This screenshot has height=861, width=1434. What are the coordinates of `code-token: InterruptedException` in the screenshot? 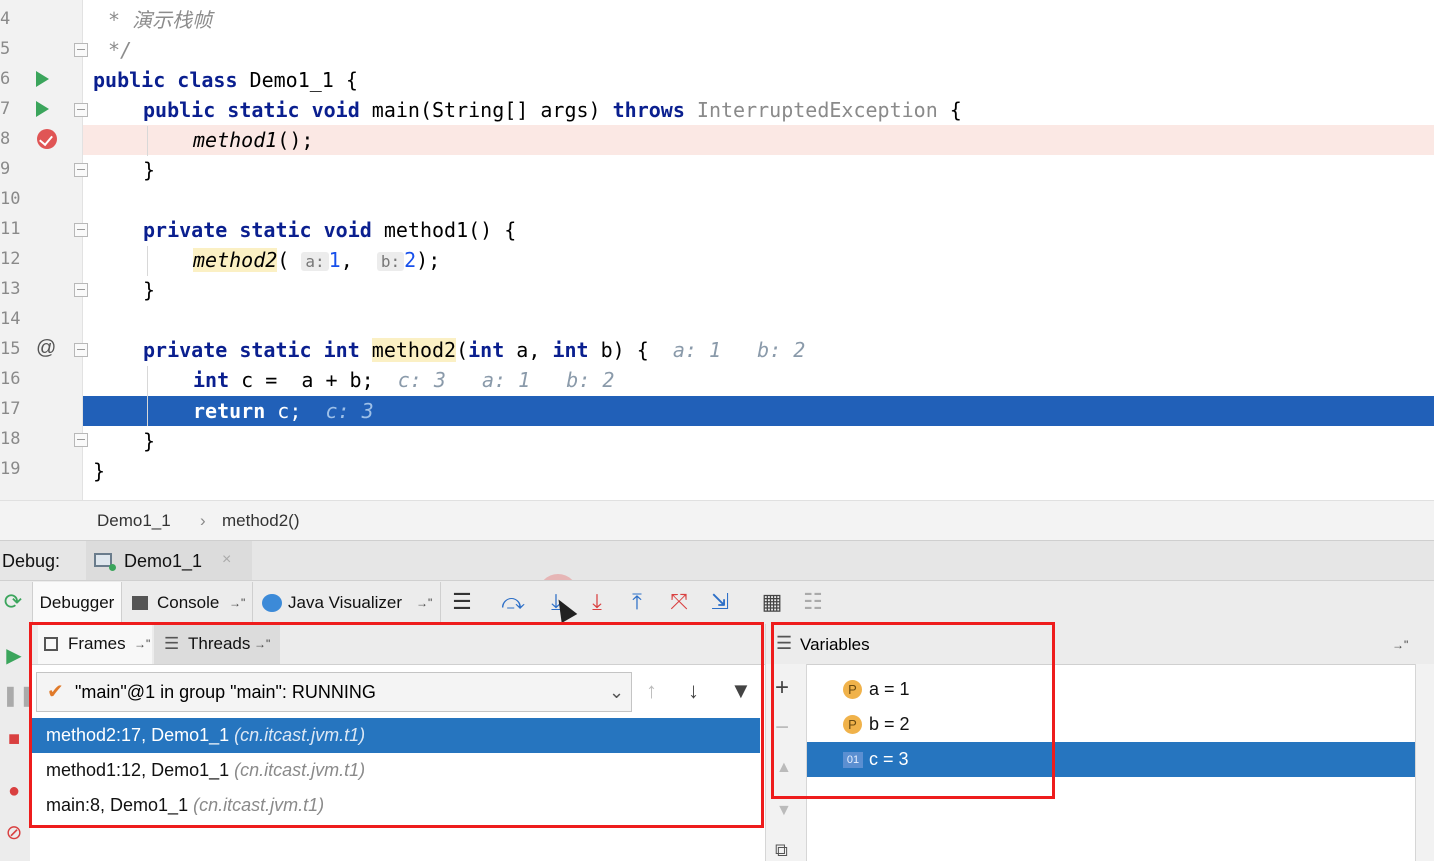 It's located at (811, 110).